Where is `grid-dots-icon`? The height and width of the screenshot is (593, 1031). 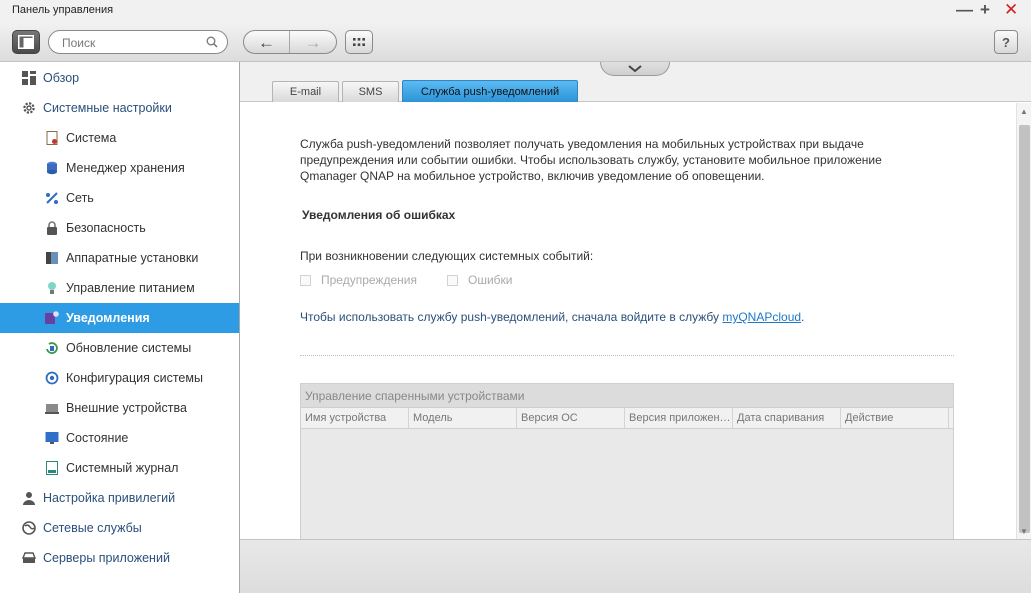
grid-dots-icon is located at coordinates (359, 42).